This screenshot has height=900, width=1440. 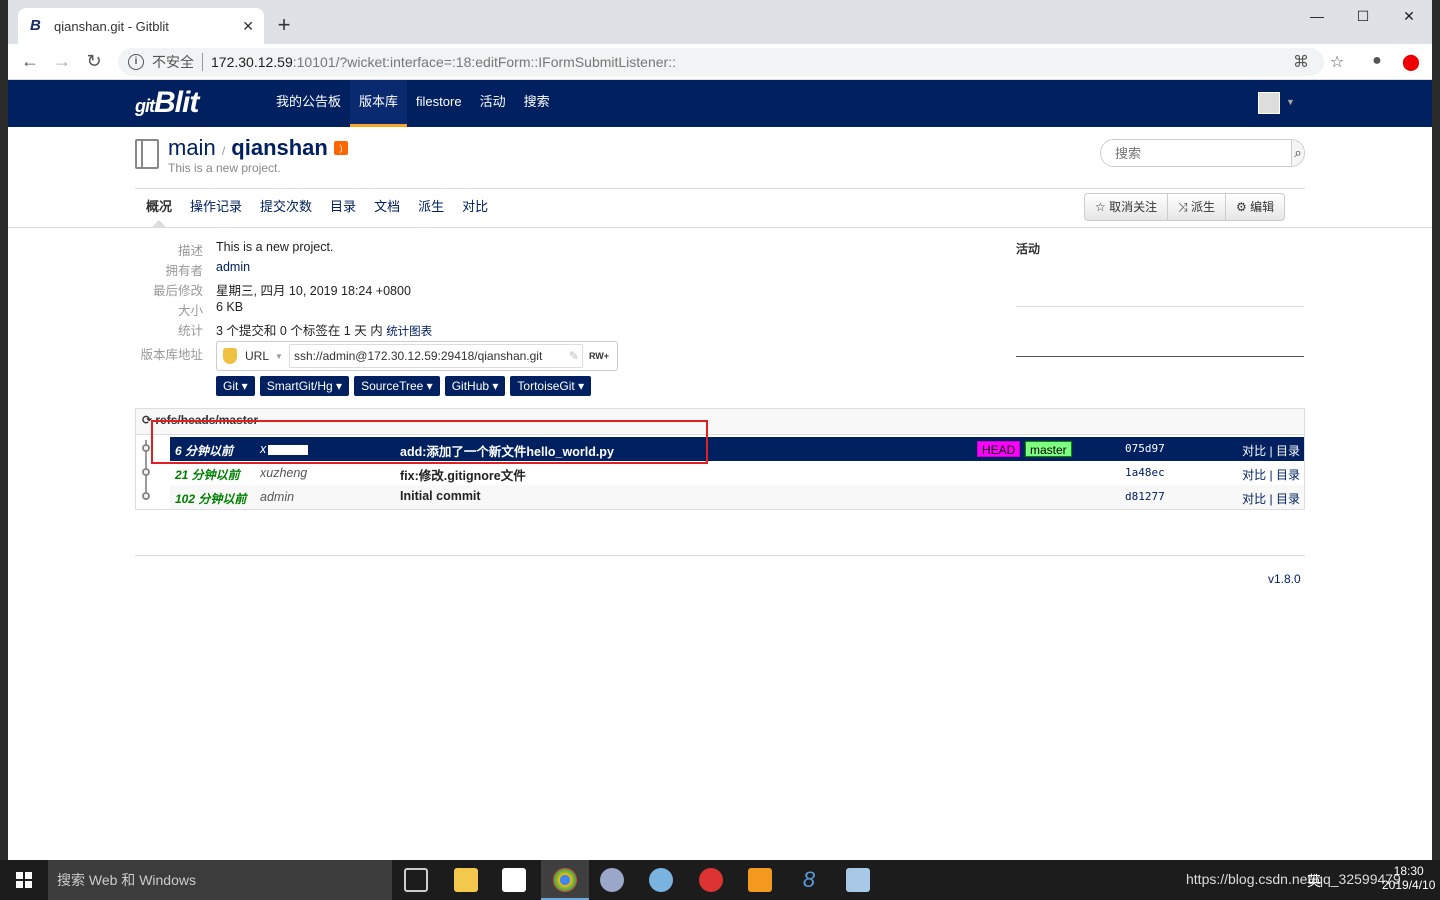 I want to click on head-tag: HEAD, so click(x=999, y=449).